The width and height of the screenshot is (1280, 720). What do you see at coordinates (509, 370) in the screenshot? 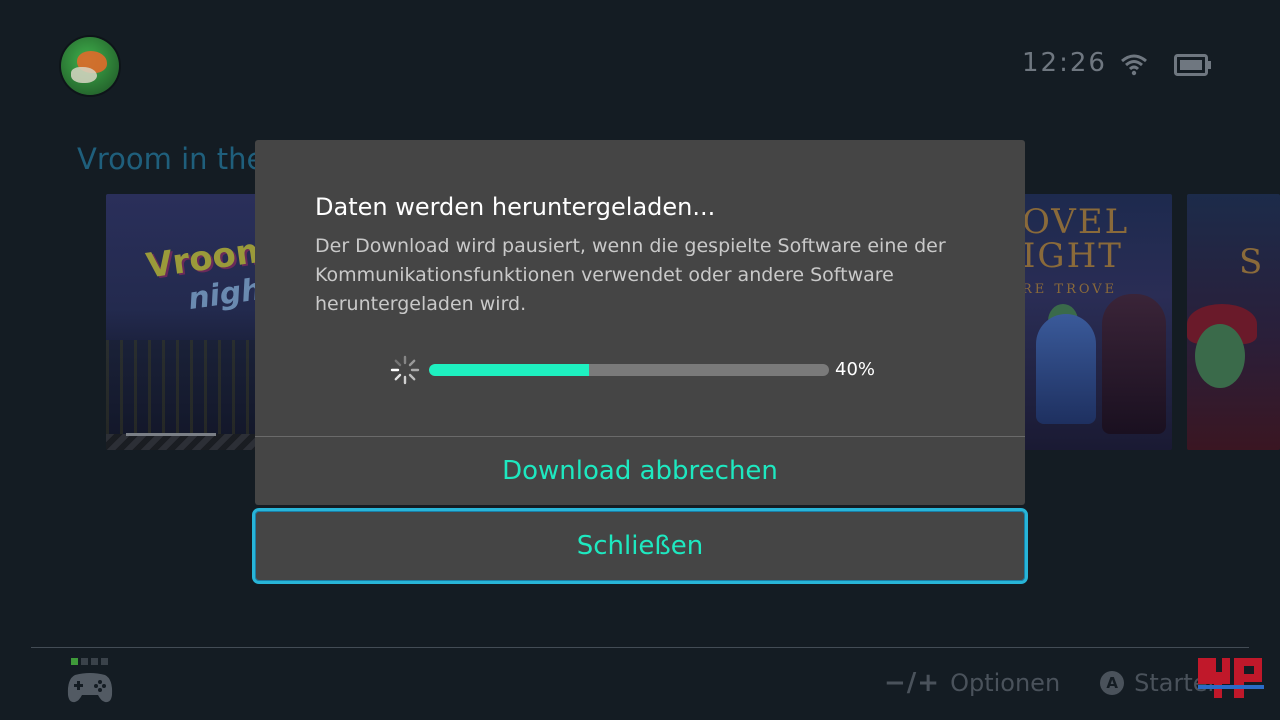
I see `download-progress-fill` at bounding box center [509, 370].